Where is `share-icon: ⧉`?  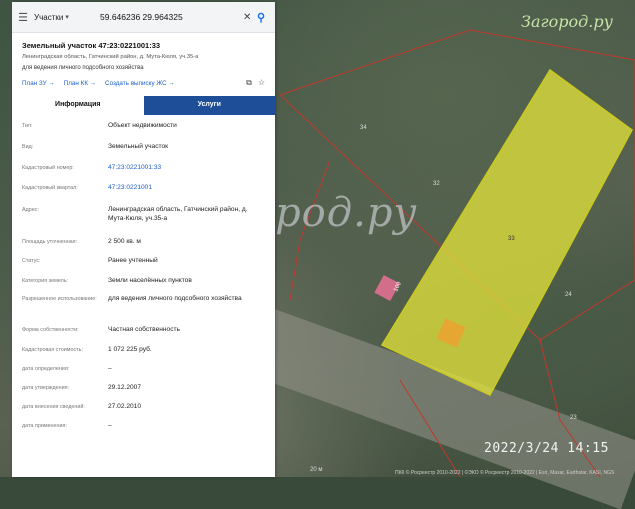 share-icon: ⧉ is located at coordinates (249, 83).